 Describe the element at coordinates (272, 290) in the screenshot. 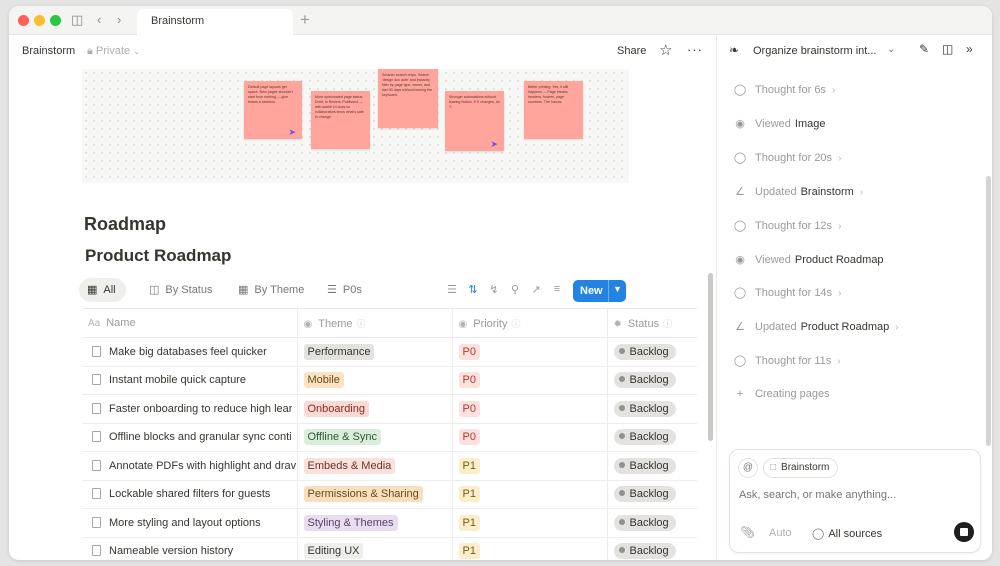

I see `tab-by-theme: ▦ By Theme` at that location.